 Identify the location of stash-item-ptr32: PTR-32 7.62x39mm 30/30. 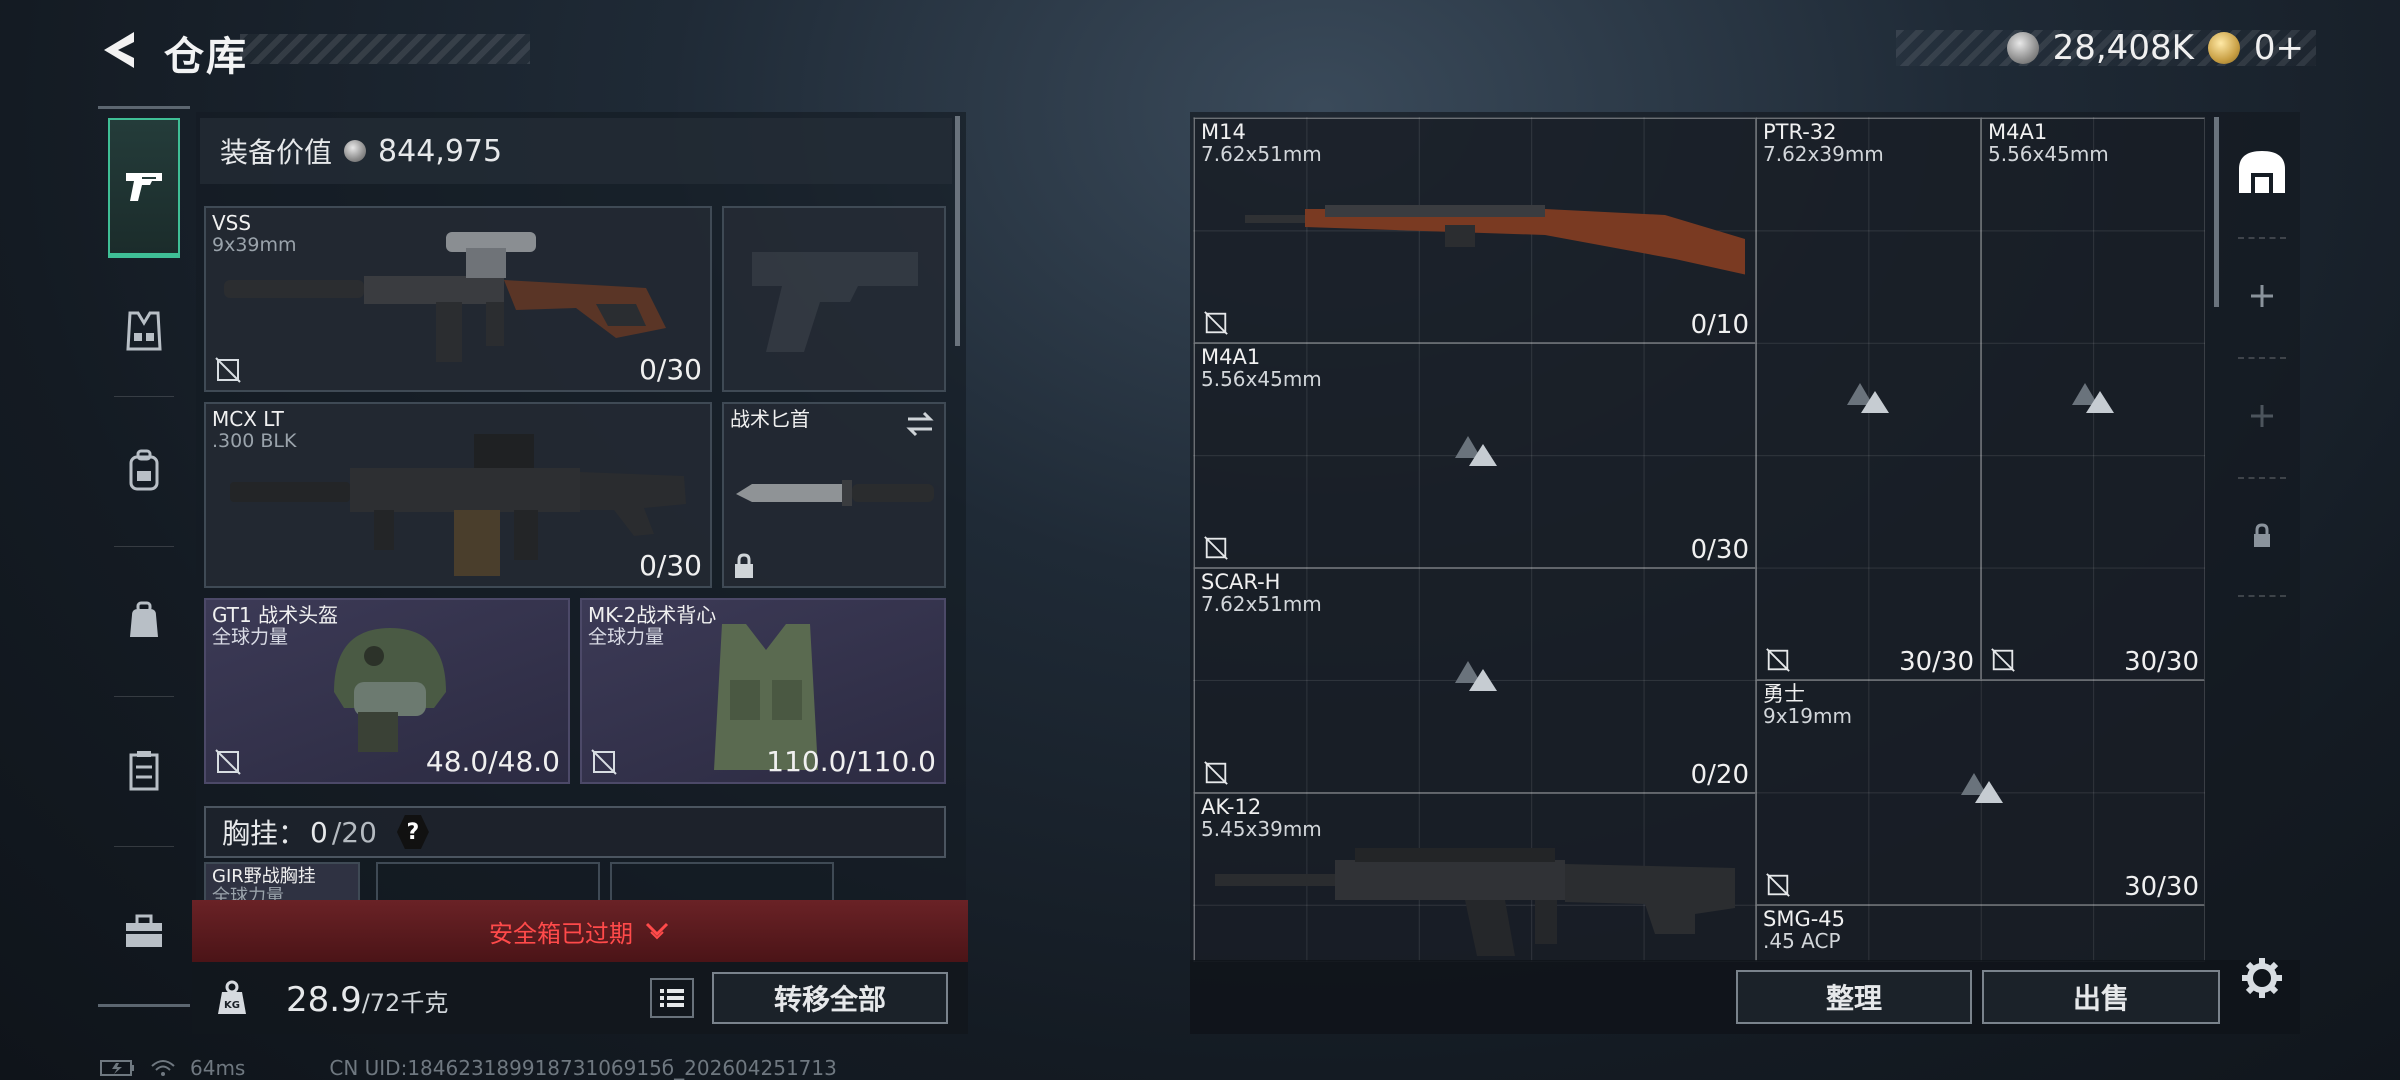
(1868, 399).